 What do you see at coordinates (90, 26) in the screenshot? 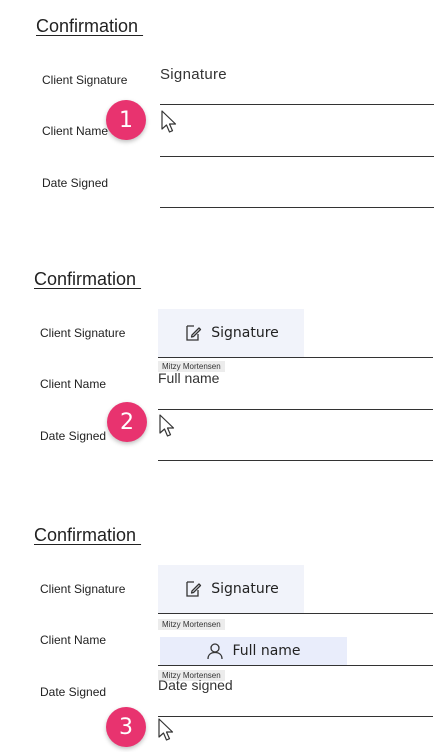
I see `panel-1-heading: Confirmation` at bounding box center [90, 26].